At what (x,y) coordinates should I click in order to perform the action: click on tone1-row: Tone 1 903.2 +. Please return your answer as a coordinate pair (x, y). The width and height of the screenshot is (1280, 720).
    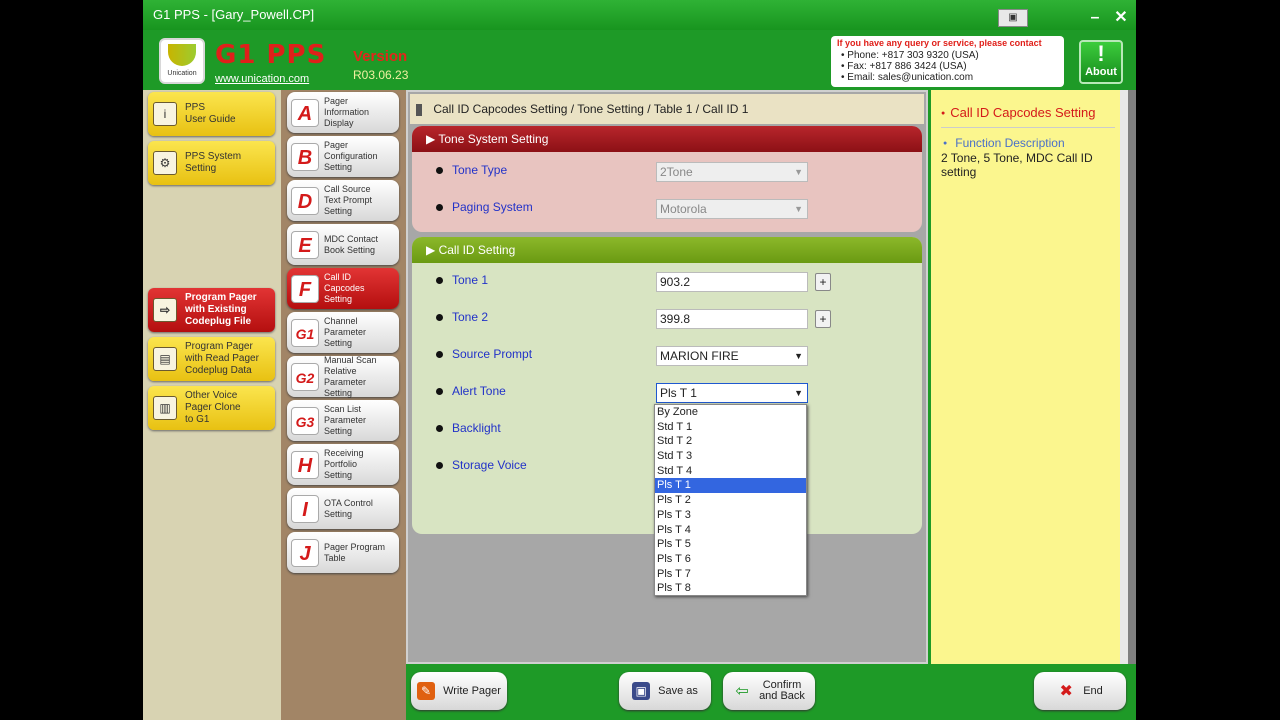
    Looking at the image, I should click on (672, 282).